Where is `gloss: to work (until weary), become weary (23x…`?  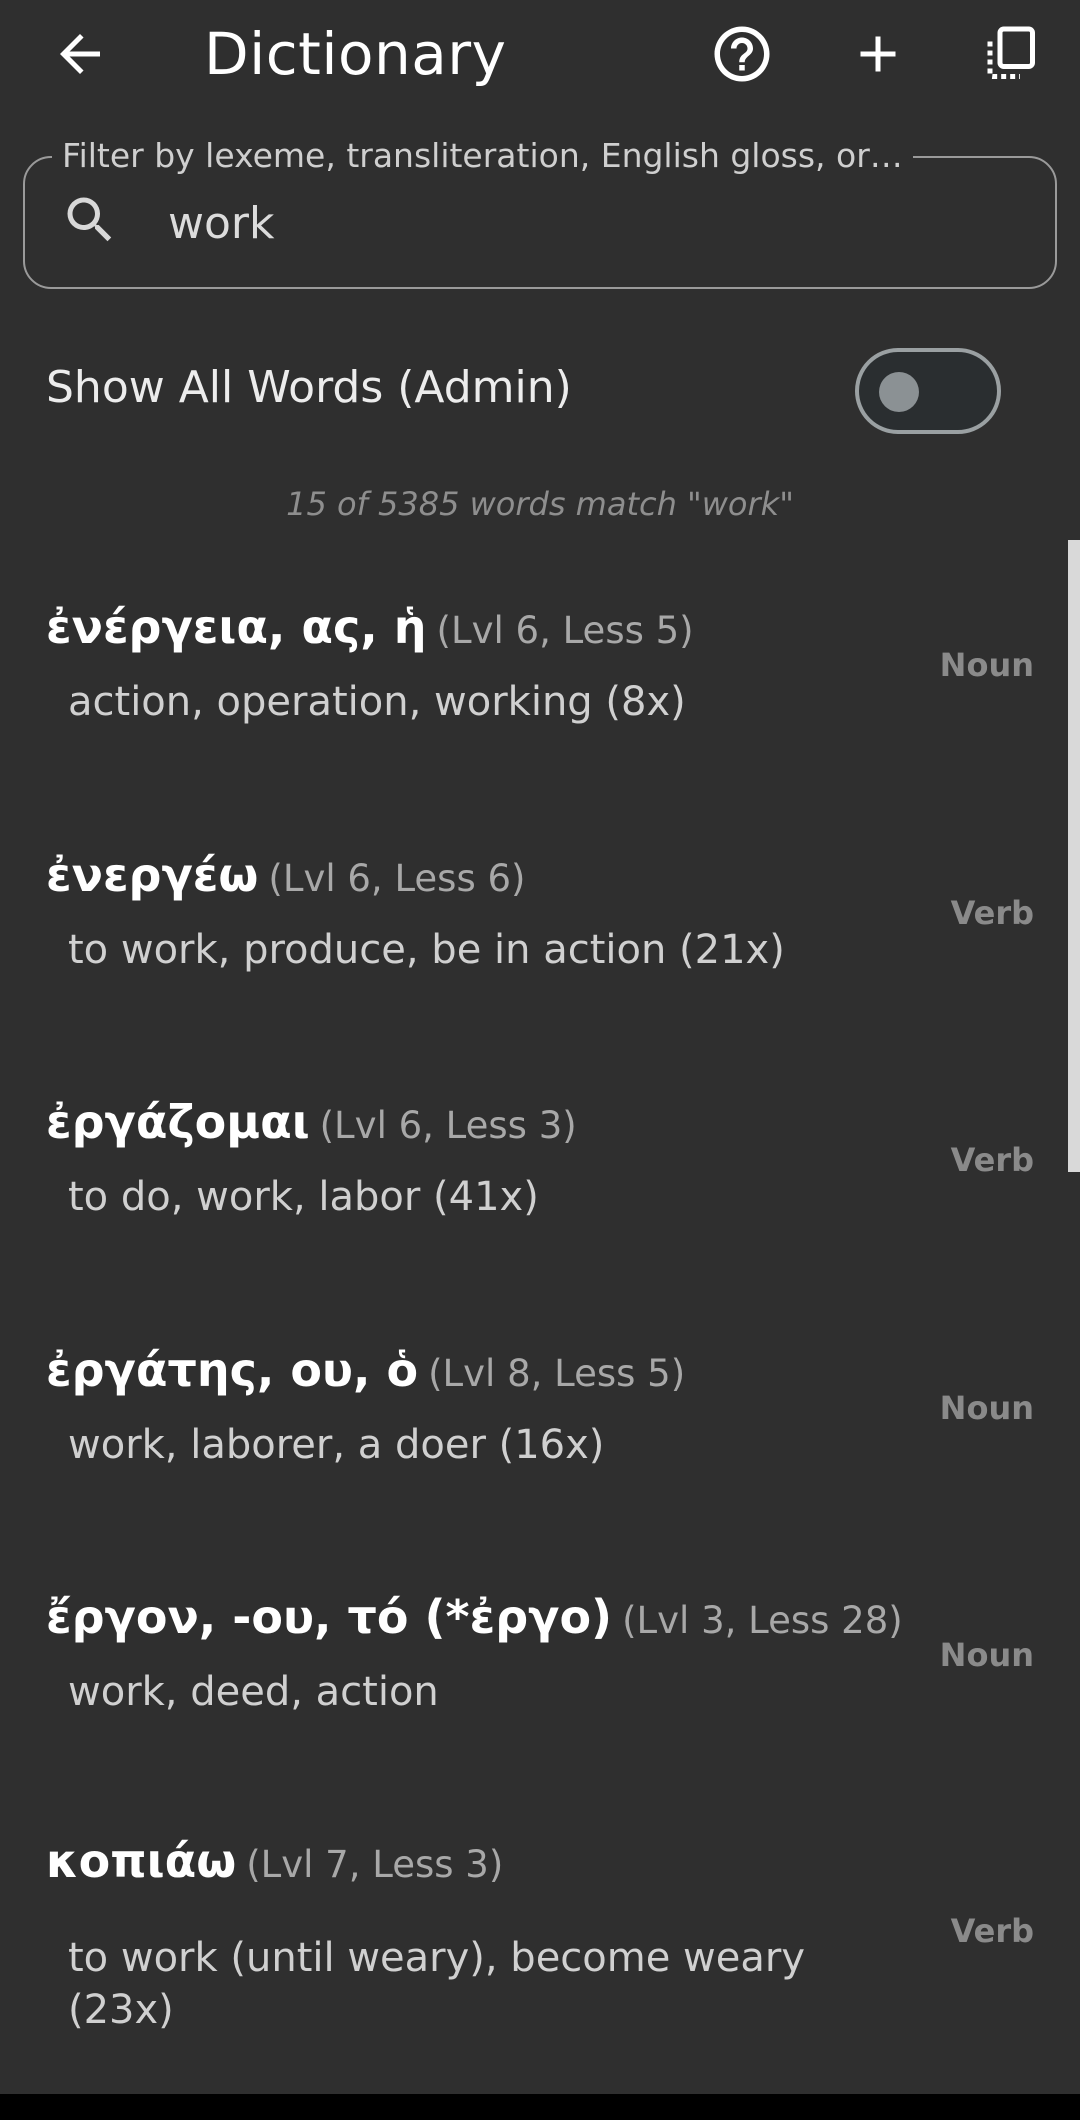
gloss: to work (until weary), become weary (23x… is located at coordinates (437, 1984).